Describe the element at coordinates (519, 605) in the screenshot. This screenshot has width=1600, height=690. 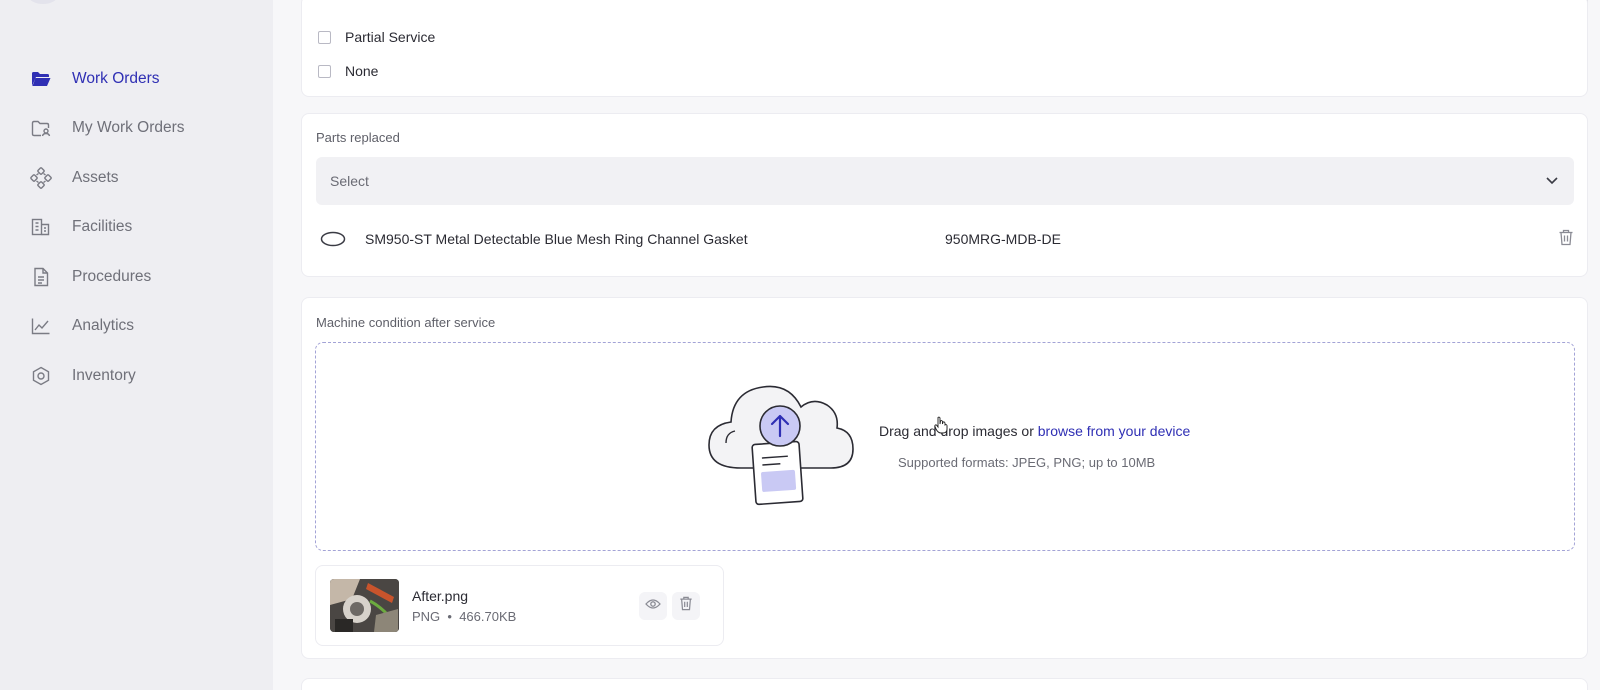
I see `uploaded-file-card: After.png PNG • 466.70KB` at that location.